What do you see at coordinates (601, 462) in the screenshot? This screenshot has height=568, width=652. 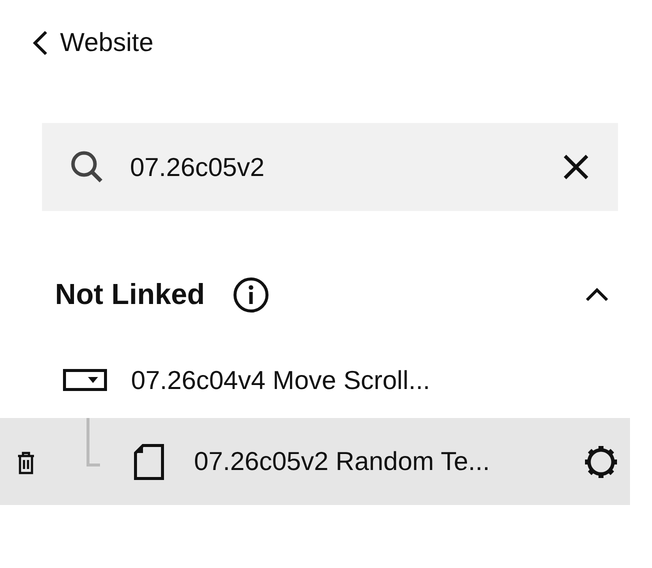 I see `settings-icon` at bounding box center [601, 462].